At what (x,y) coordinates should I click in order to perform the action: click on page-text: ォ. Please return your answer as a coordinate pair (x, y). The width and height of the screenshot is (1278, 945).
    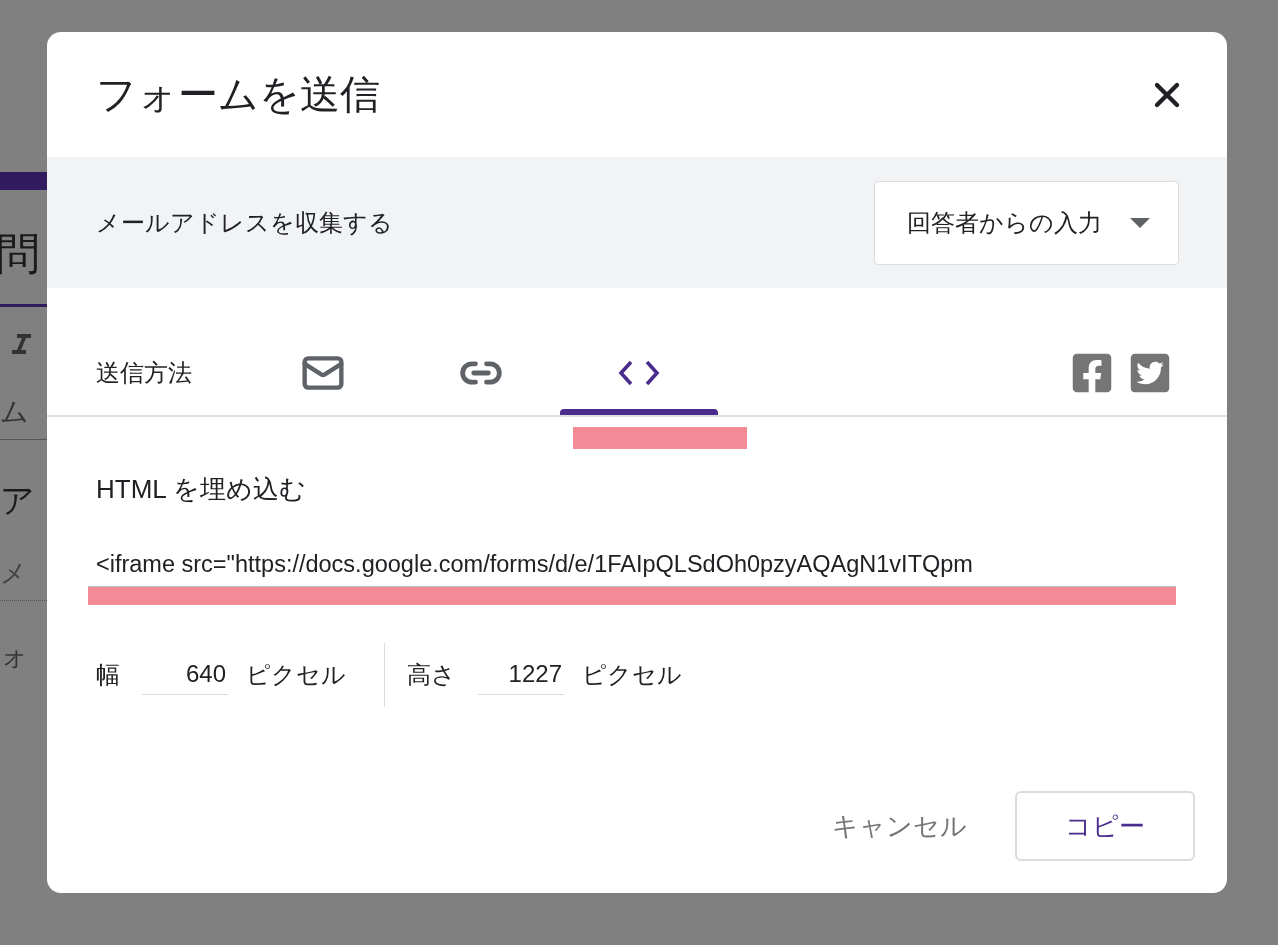
    Looking at the image, I should click on (15, 655).